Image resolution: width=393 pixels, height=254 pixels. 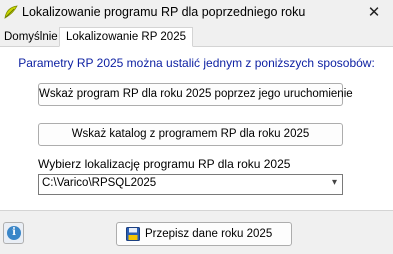 What do you see at coordinates (99, 183) in the screenshot?
I see `location-value: C:\Varico\RPSQL2025` at bounding box center [99, 183].